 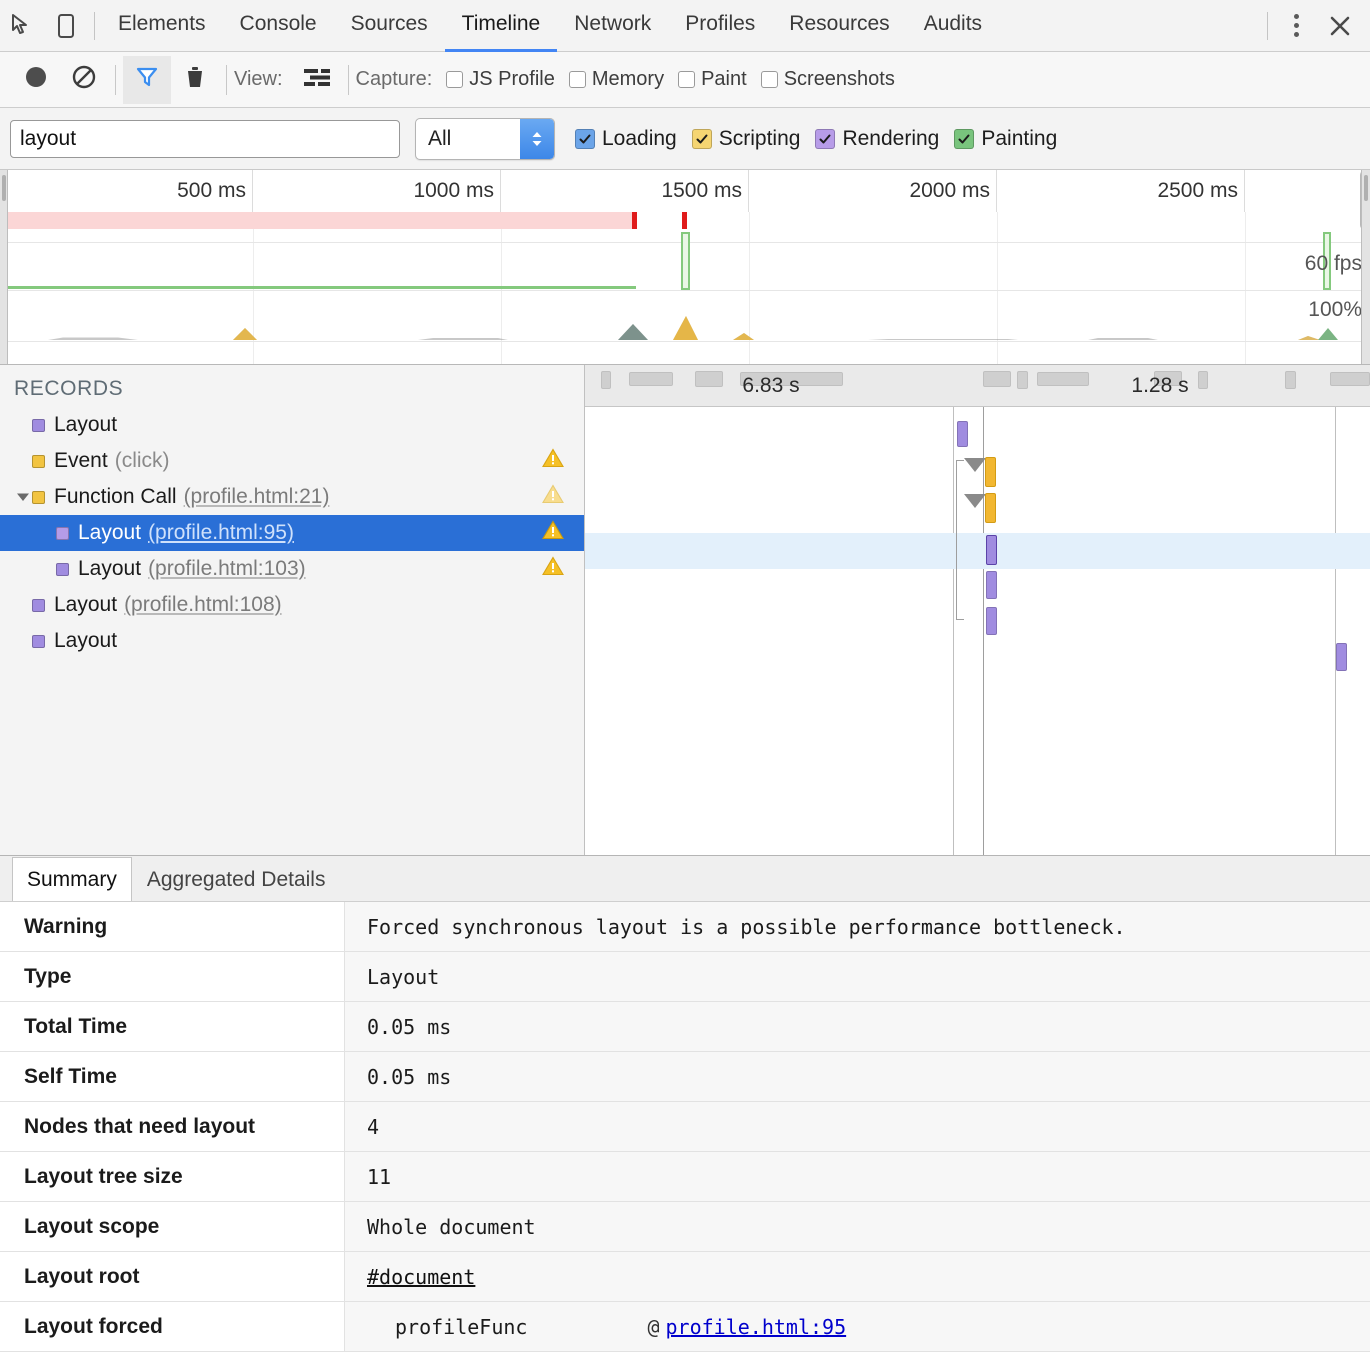 I want to click on ruler-tick-2000: 2000 ms, so click(x=949, y=190).